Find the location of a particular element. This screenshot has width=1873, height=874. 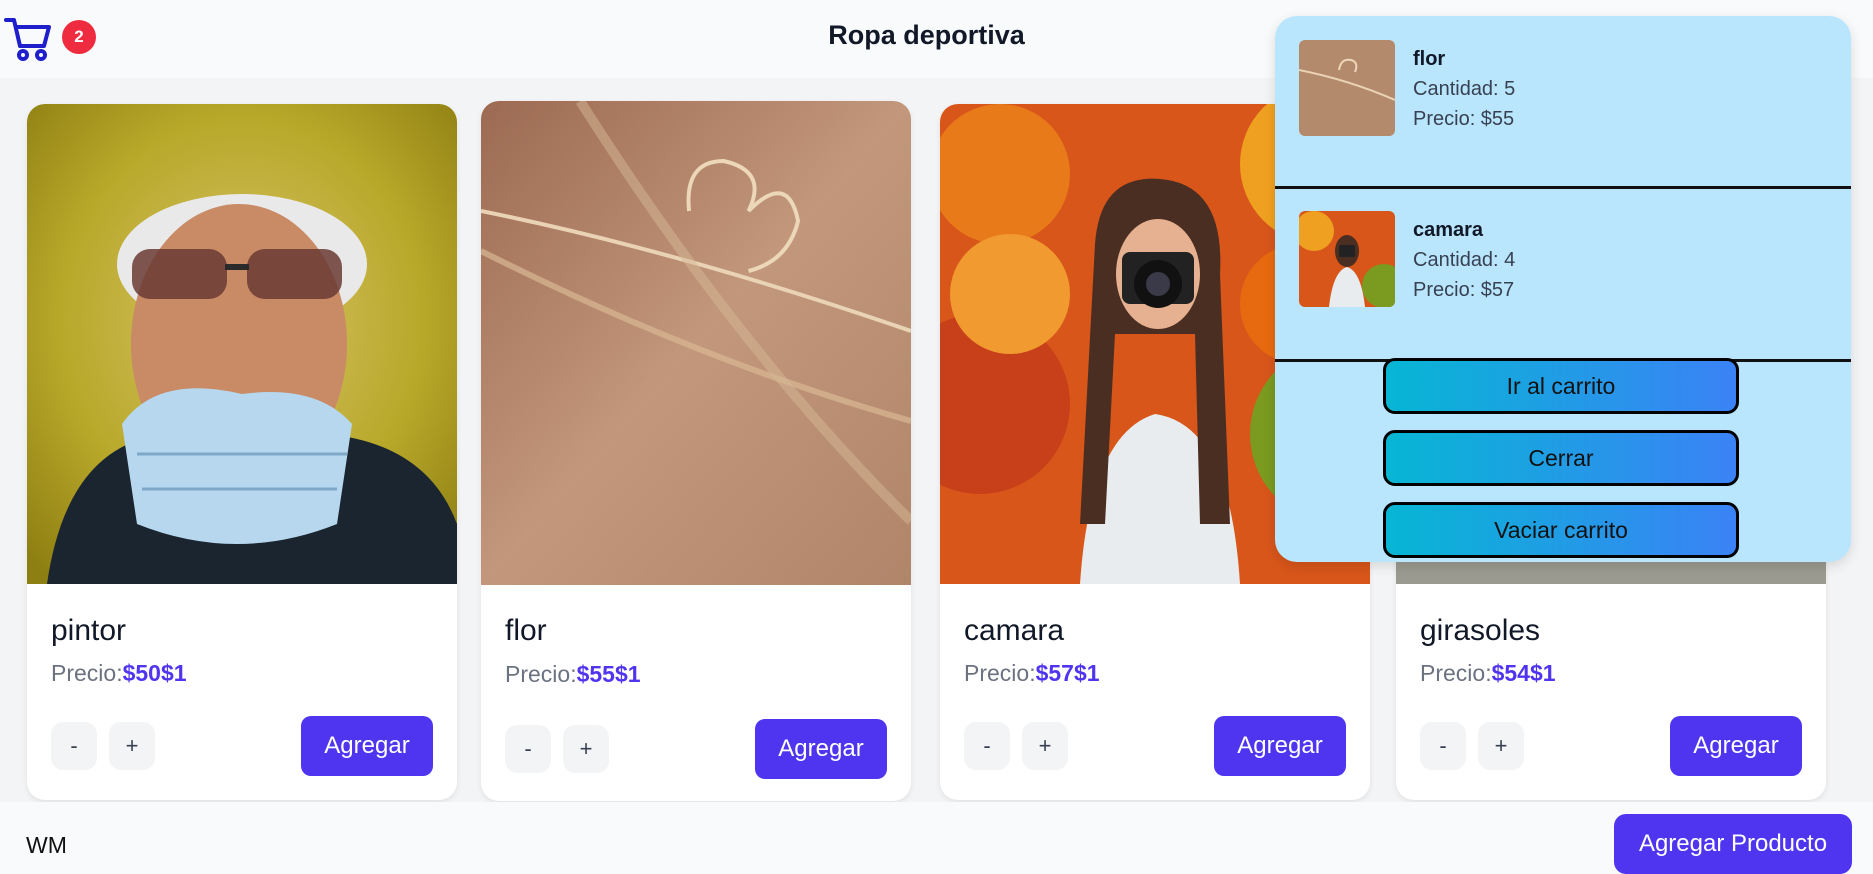

close-button: Cerrar is located at coordinates (1561, 458).